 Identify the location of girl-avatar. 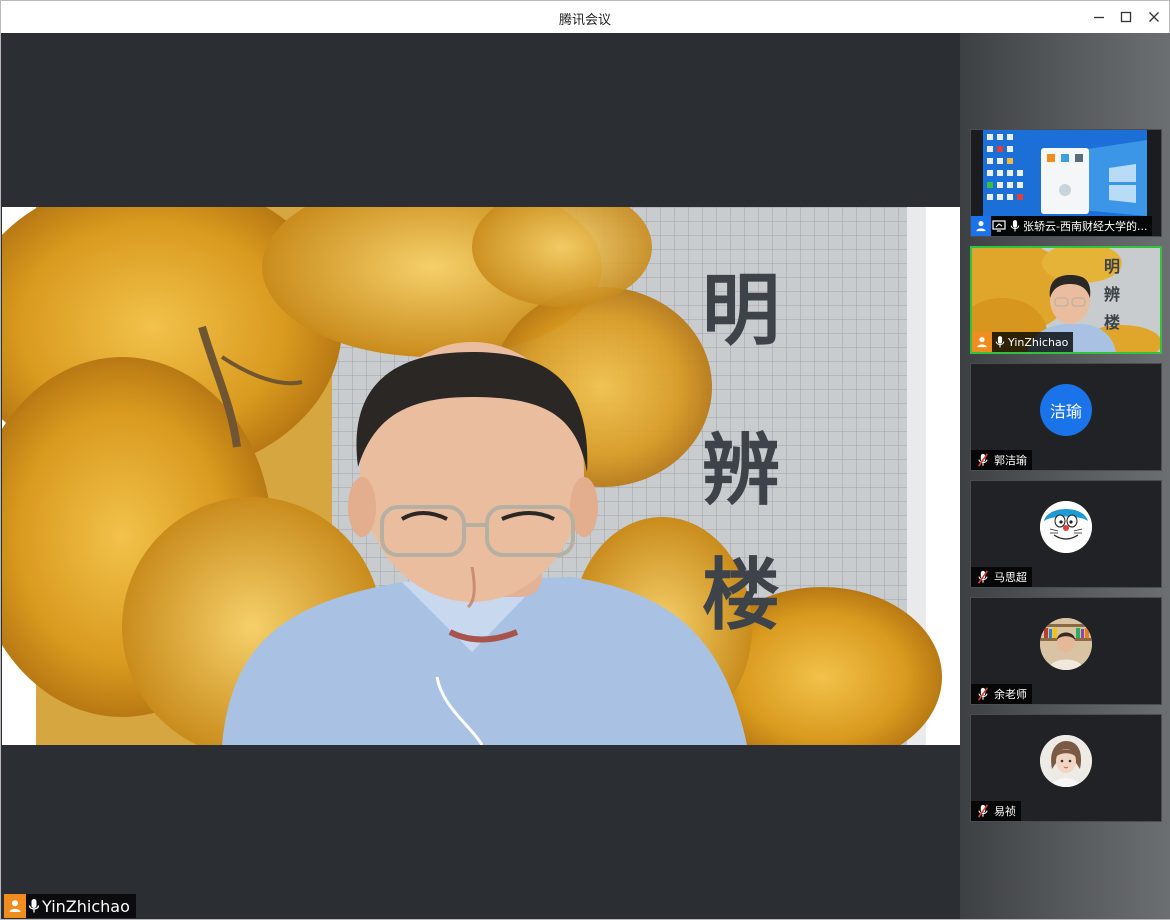
(1066, 761).